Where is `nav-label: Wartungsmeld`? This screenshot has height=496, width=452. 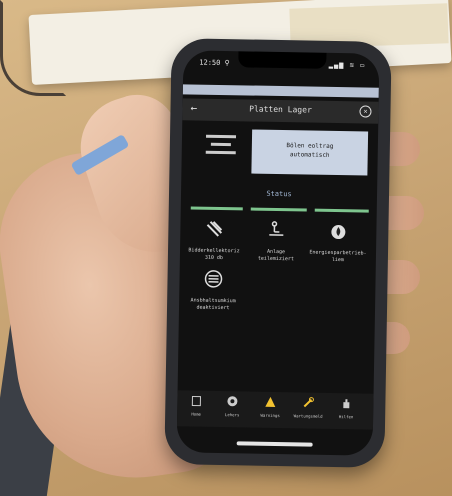 nav-label: Wartungsmeld is located at coordinates (308, 416).